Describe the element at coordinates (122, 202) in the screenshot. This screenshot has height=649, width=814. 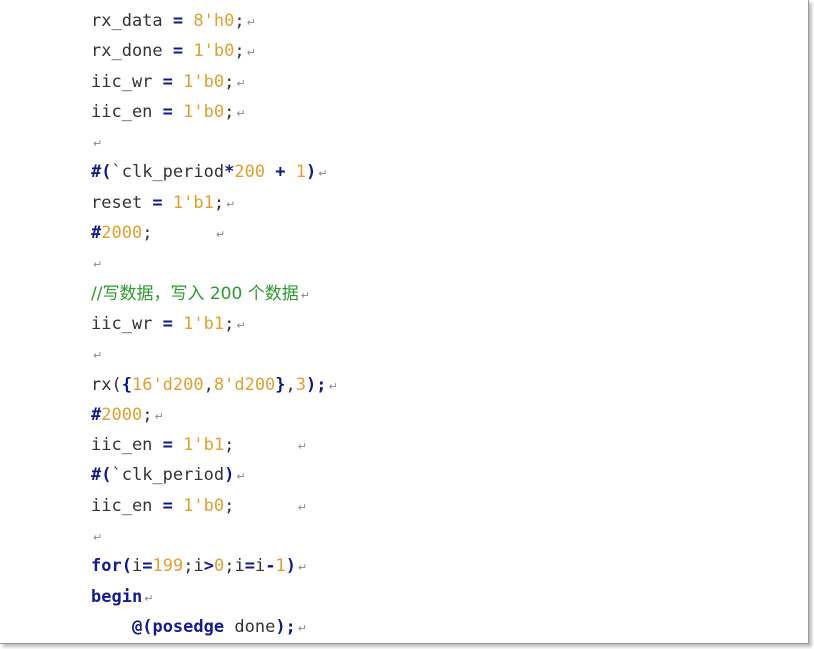
I see `code-token: reset` at that location.